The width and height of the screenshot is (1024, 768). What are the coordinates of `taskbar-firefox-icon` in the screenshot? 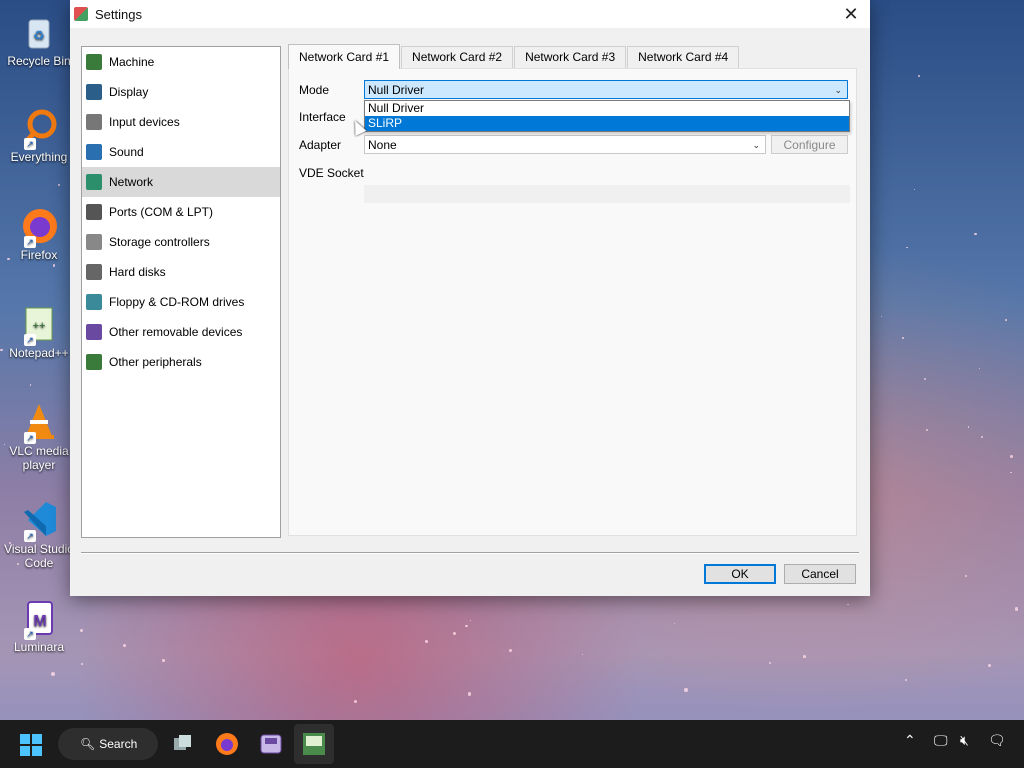 It's located at (227, 744).